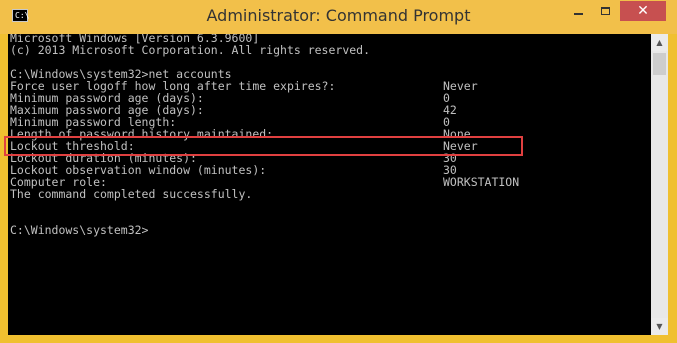 Image resolution: width=677 pixels, height=343 pixels. Describe the element at coordinates (659, 184) in the screenshot. I see `vertical-scrollbar: ▲ ▼` at that location.